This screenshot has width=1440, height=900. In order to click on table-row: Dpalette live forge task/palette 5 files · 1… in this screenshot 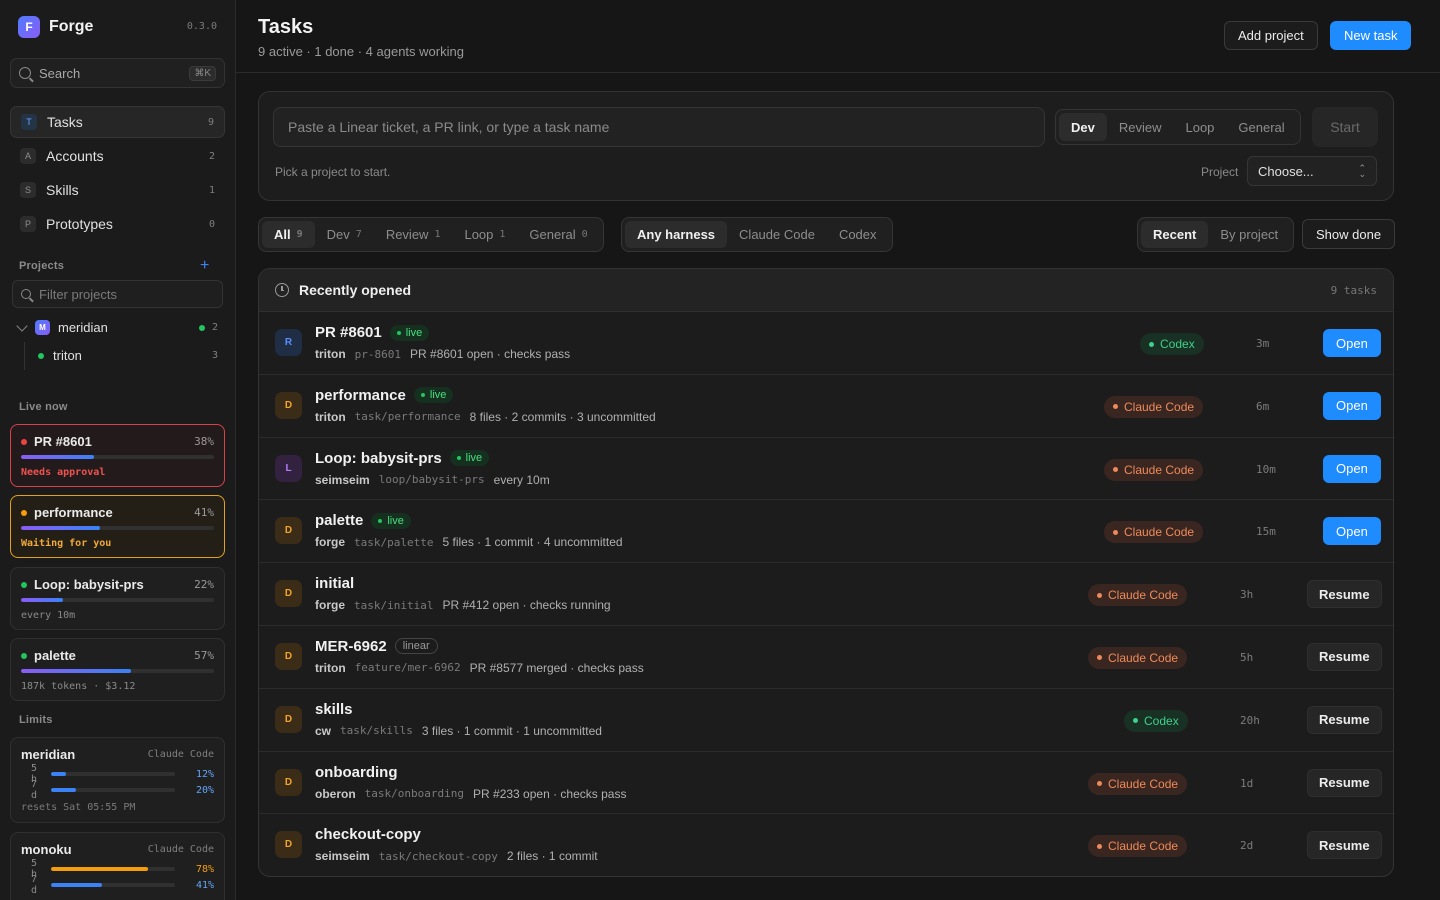, I will do `click(826, 532)`.